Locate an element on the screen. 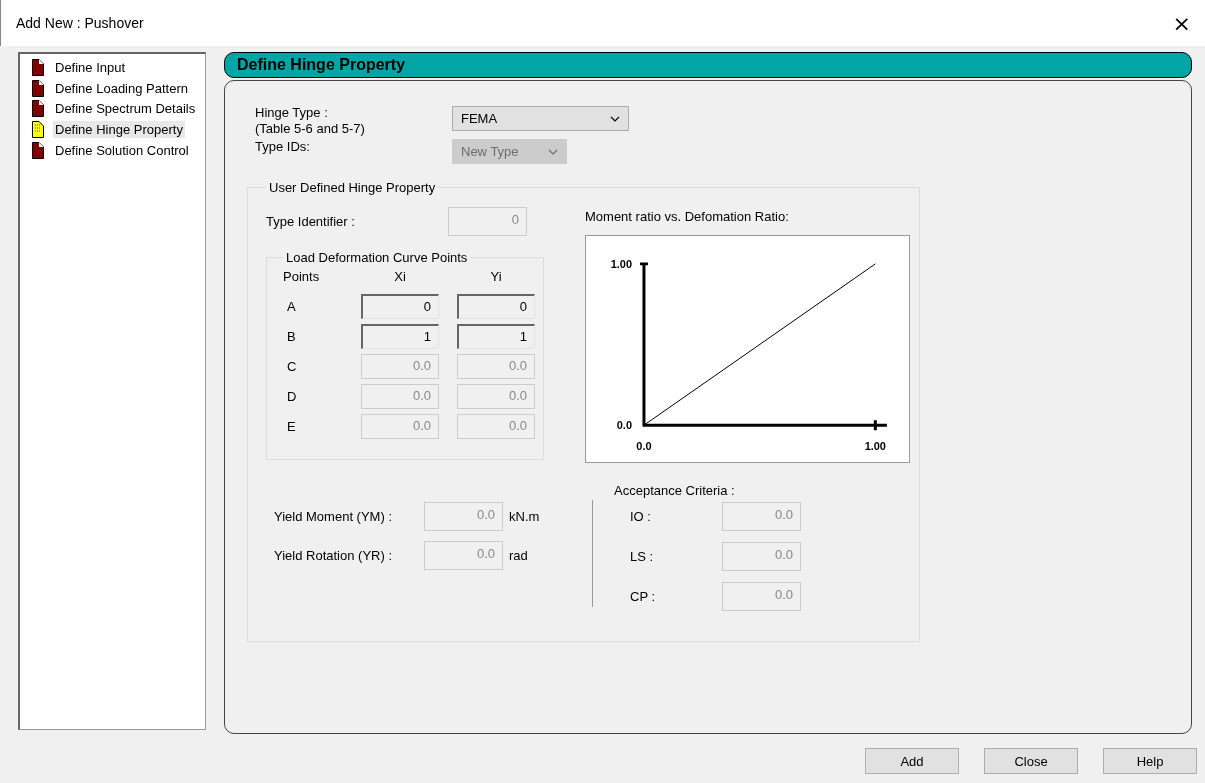 Image resolution: width=1205 pixels, height=783 pixels. field-label: Type Identifier : is located at coordinates (311, 221).